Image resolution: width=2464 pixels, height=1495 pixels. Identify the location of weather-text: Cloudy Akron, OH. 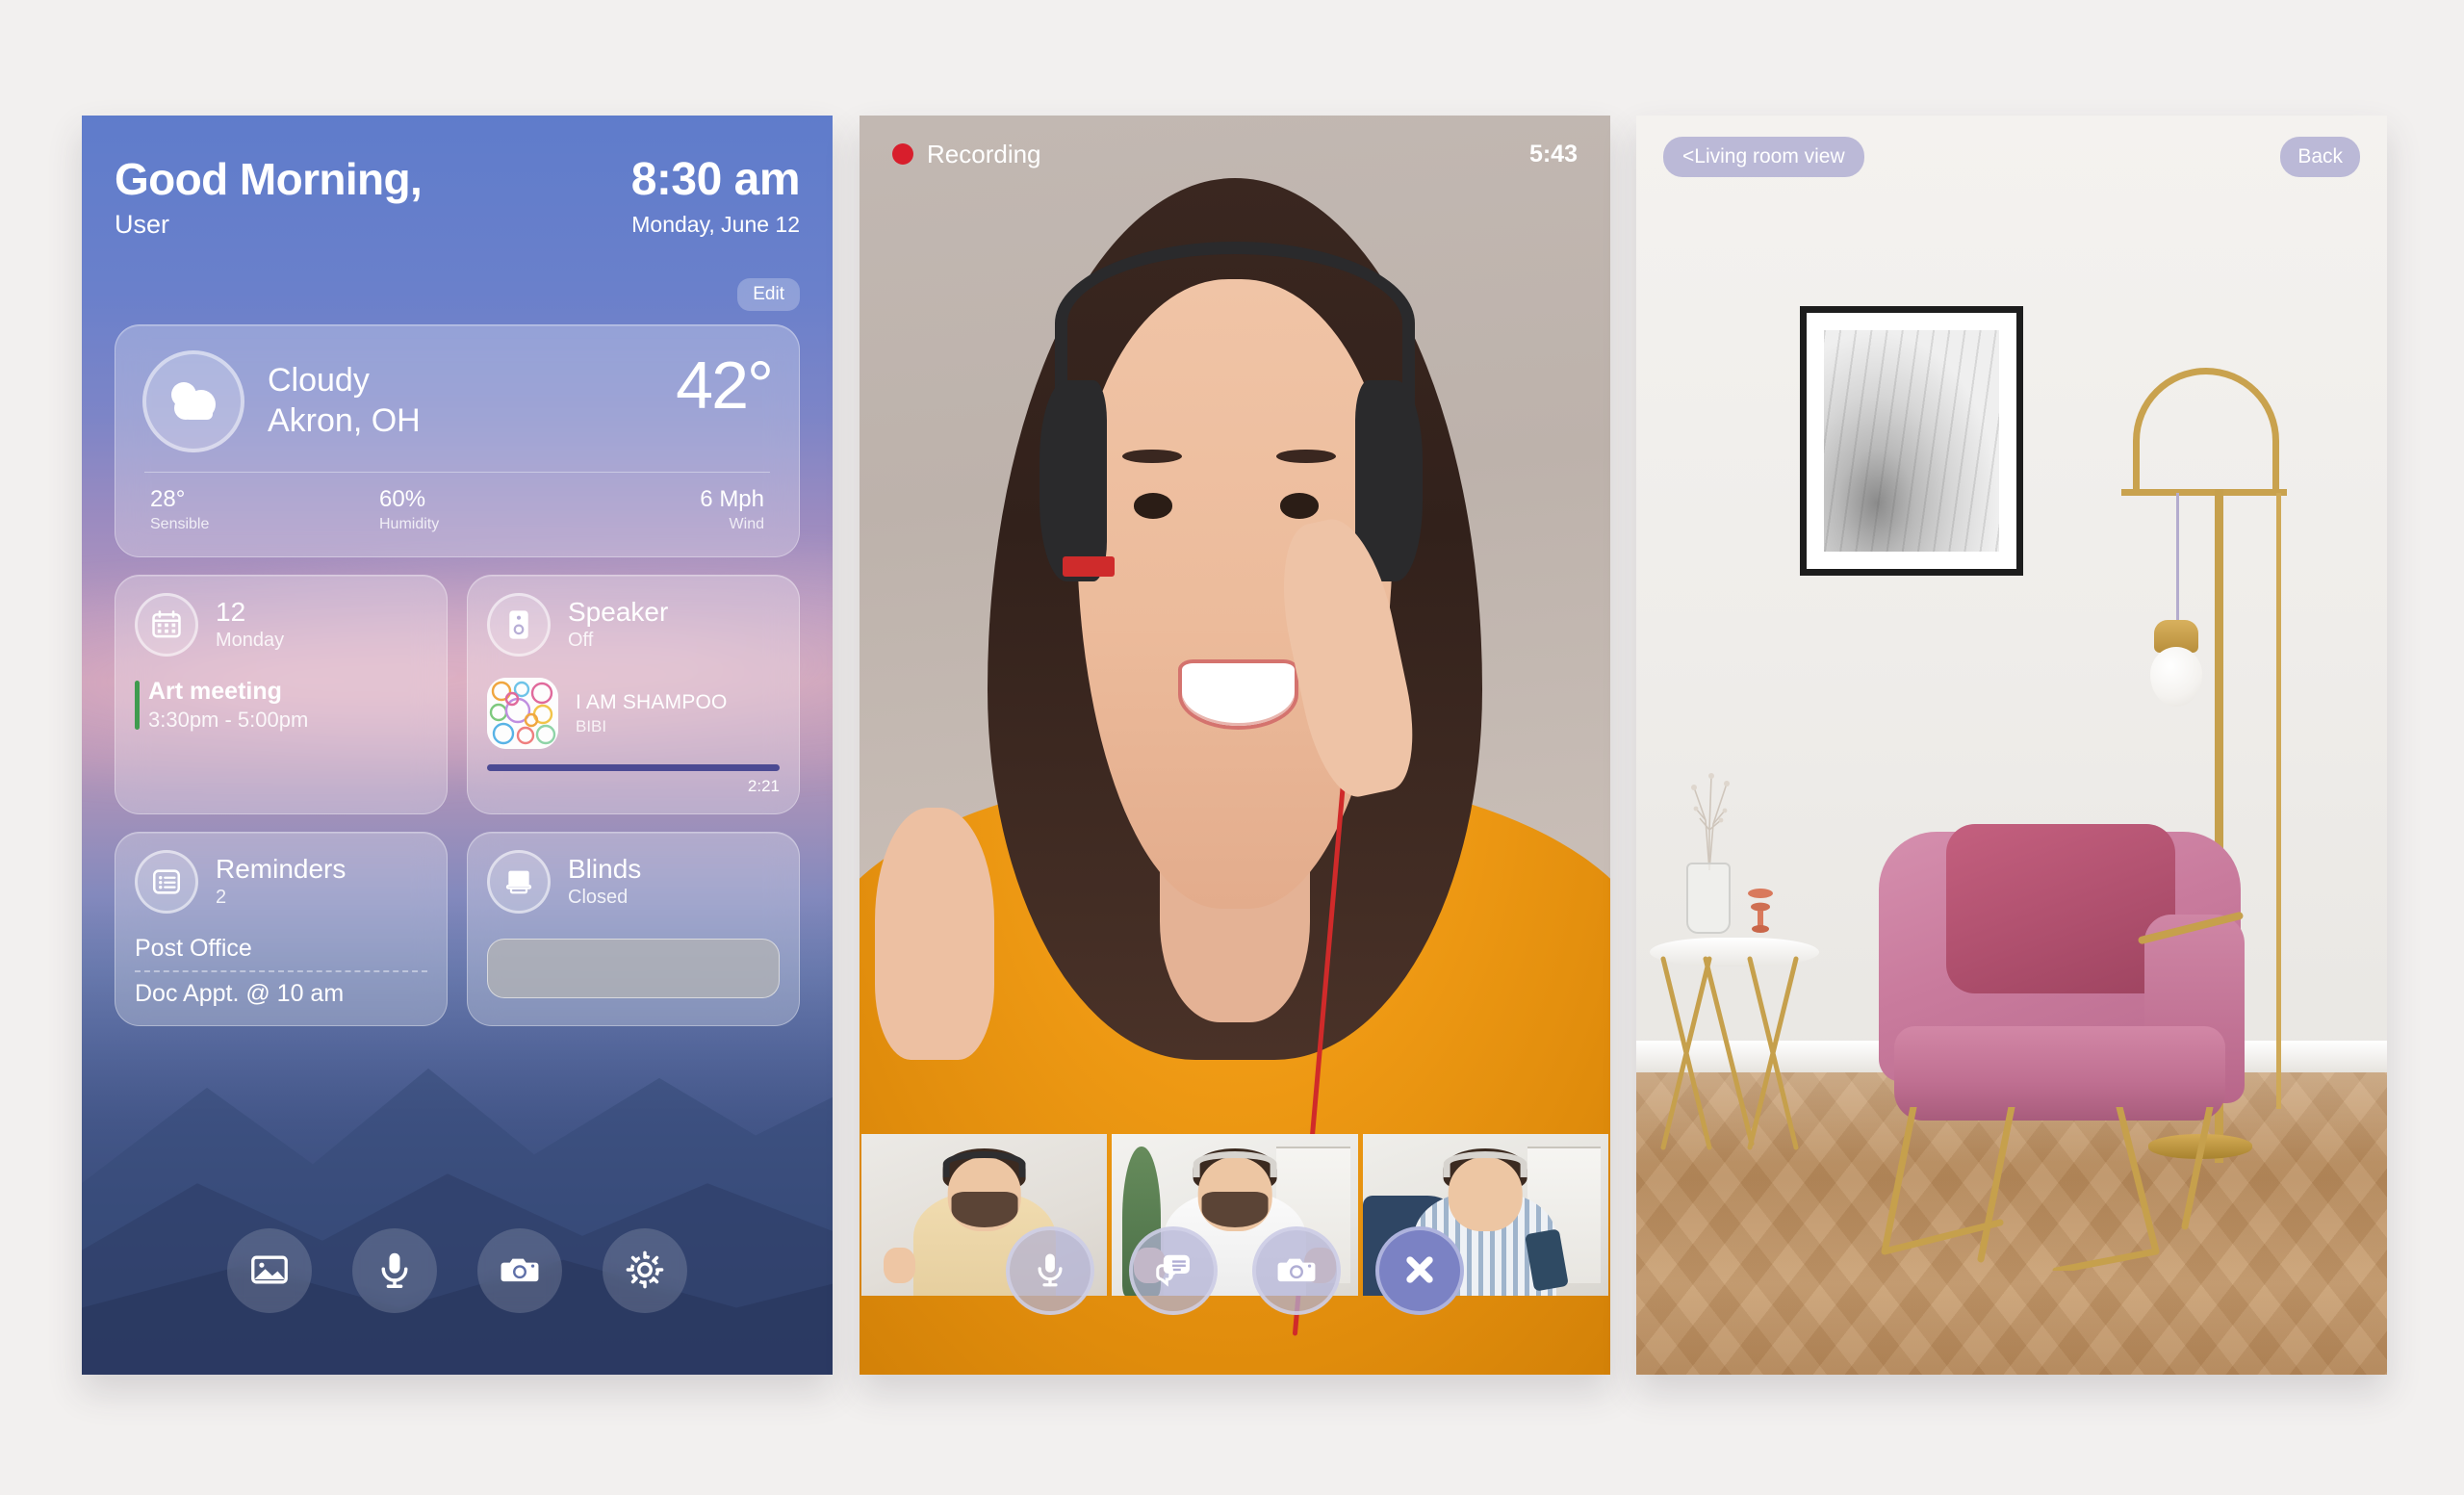
(472, 402).